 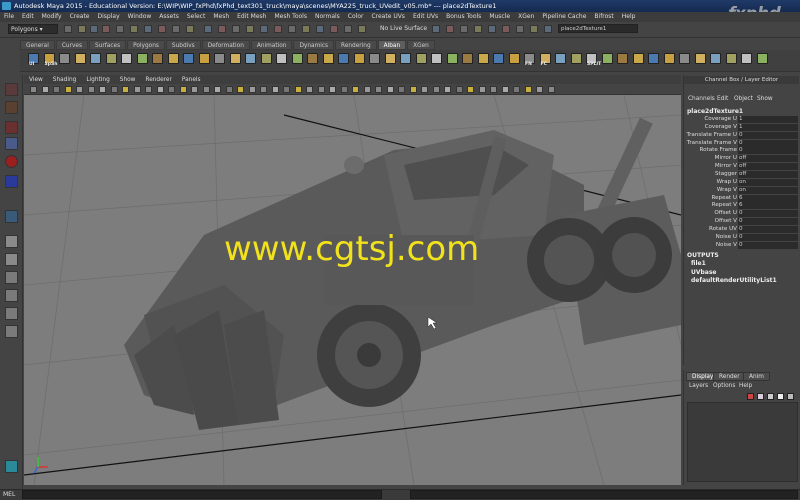 What do you see at coordinates (564, 17) in the screenshot?
I see `menu-pipeline-cache: Pipeline Cache` at bounding box center [564, 17].